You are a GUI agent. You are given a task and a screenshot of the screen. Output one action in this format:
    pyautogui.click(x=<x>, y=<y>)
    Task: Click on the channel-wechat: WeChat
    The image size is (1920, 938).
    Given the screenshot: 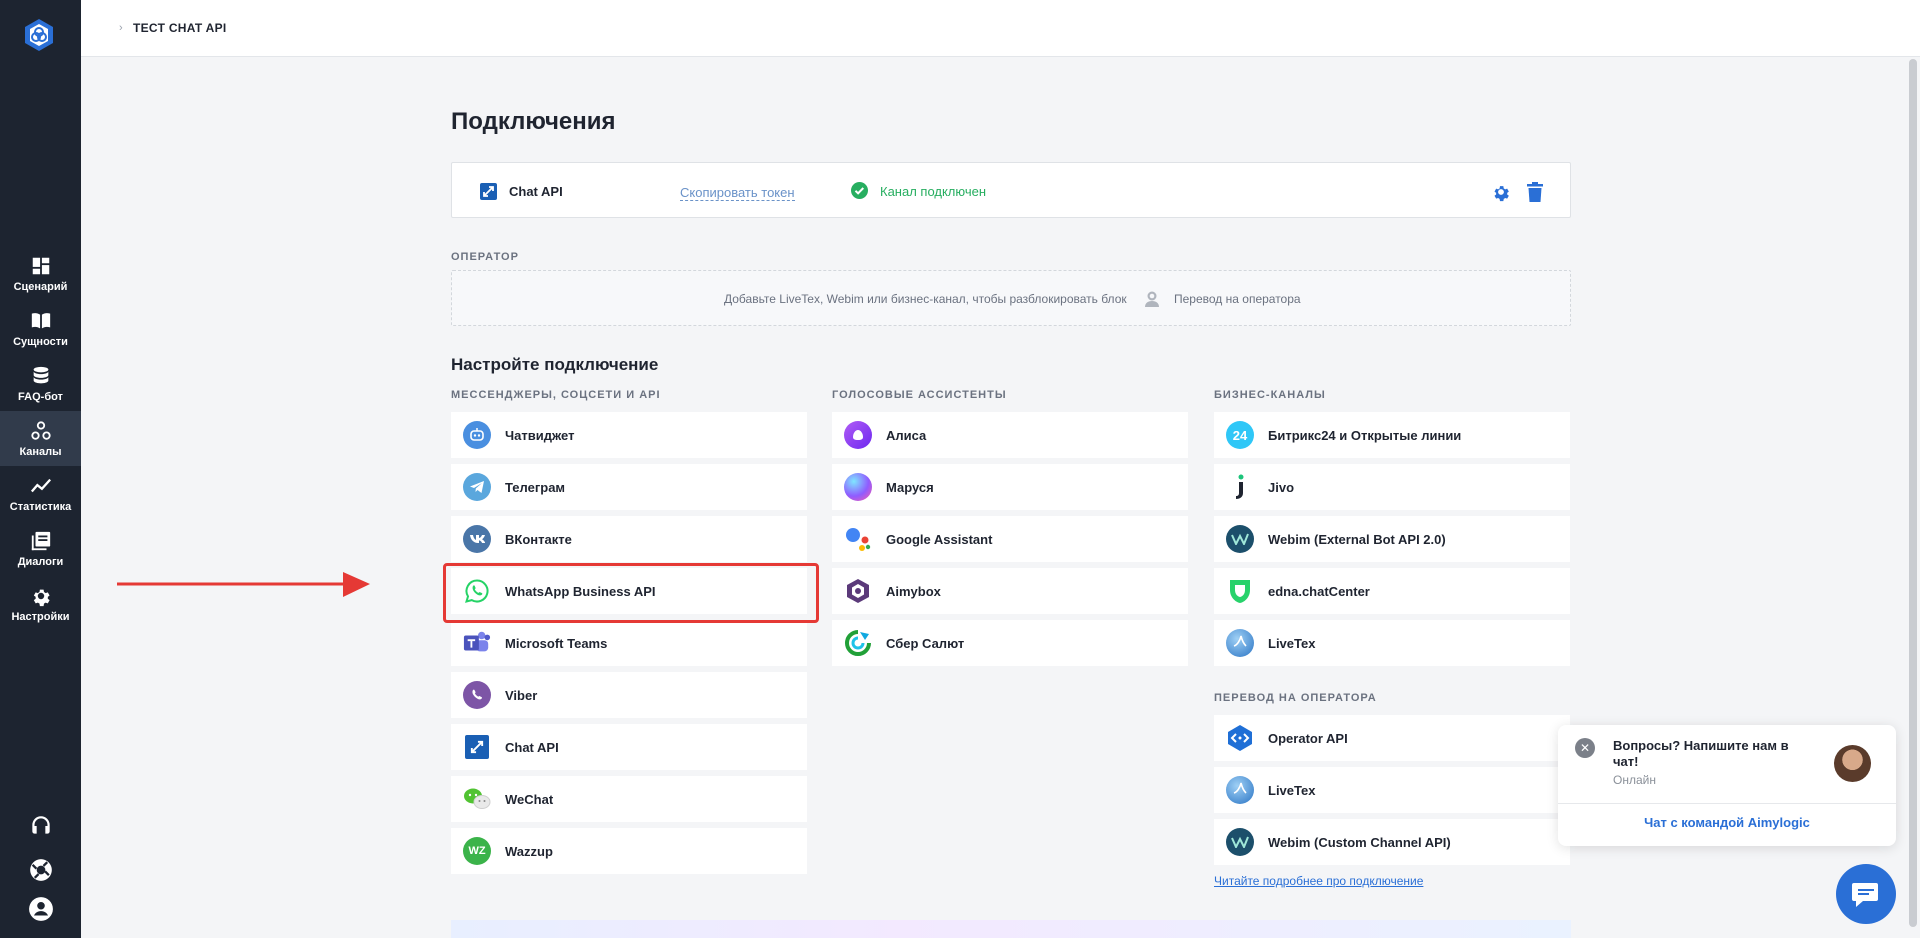 What is the action you would take?
    pyautogui.click(x=629, y=799)
    